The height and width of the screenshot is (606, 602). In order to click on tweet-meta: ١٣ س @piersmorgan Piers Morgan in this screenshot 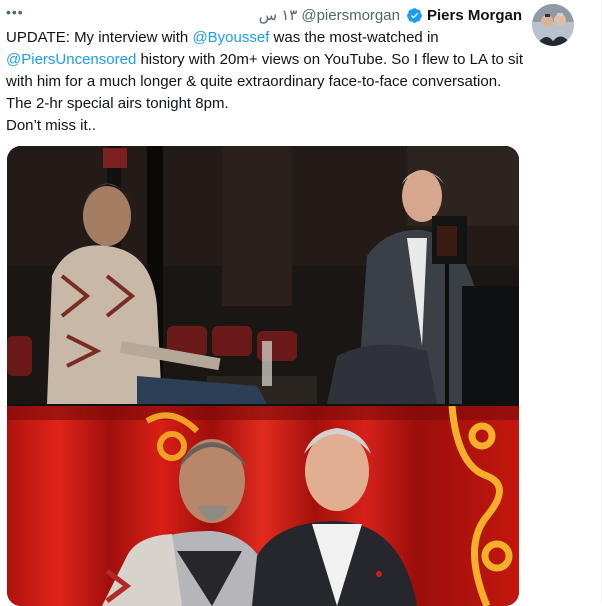, I will do `click(390, 15)`.